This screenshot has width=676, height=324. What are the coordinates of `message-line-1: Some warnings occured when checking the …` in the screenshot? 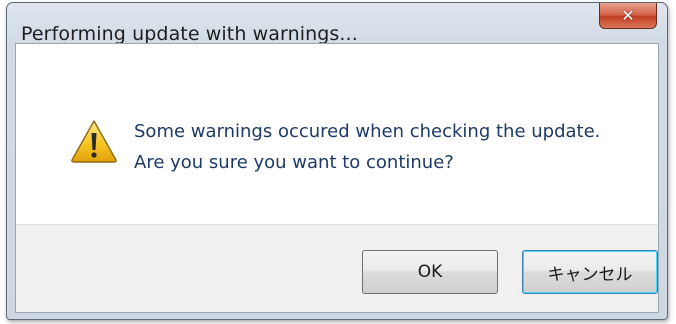 It's located at (367, 131).